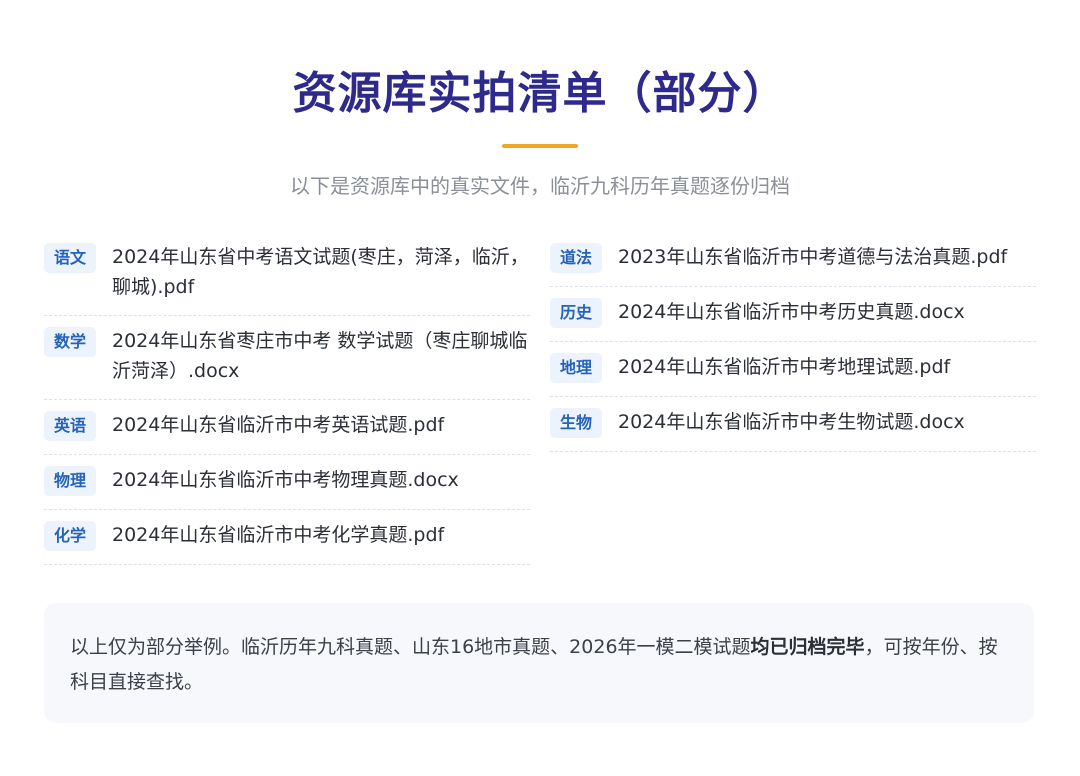 This screenshot has height=776, width=1080. I want to click on file-item-english: 英语 2024年山东省临沂市中考英语试题.pdf, so click(287, 427).